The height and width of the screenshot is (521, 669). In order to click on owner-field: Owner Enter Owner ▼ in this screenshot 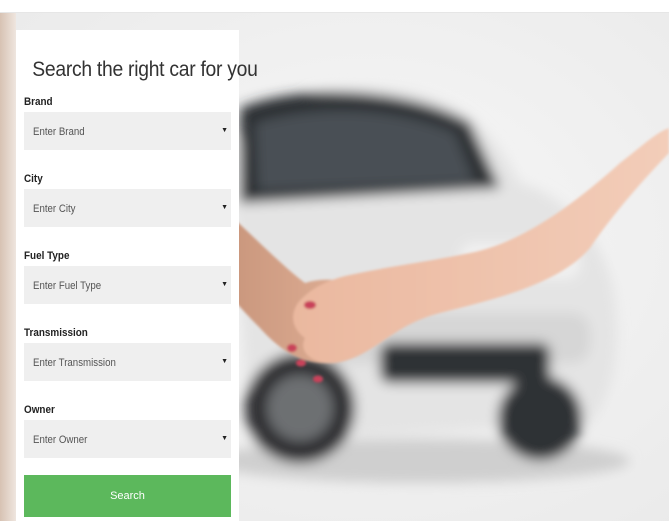, I will do `click(127, 430)`.